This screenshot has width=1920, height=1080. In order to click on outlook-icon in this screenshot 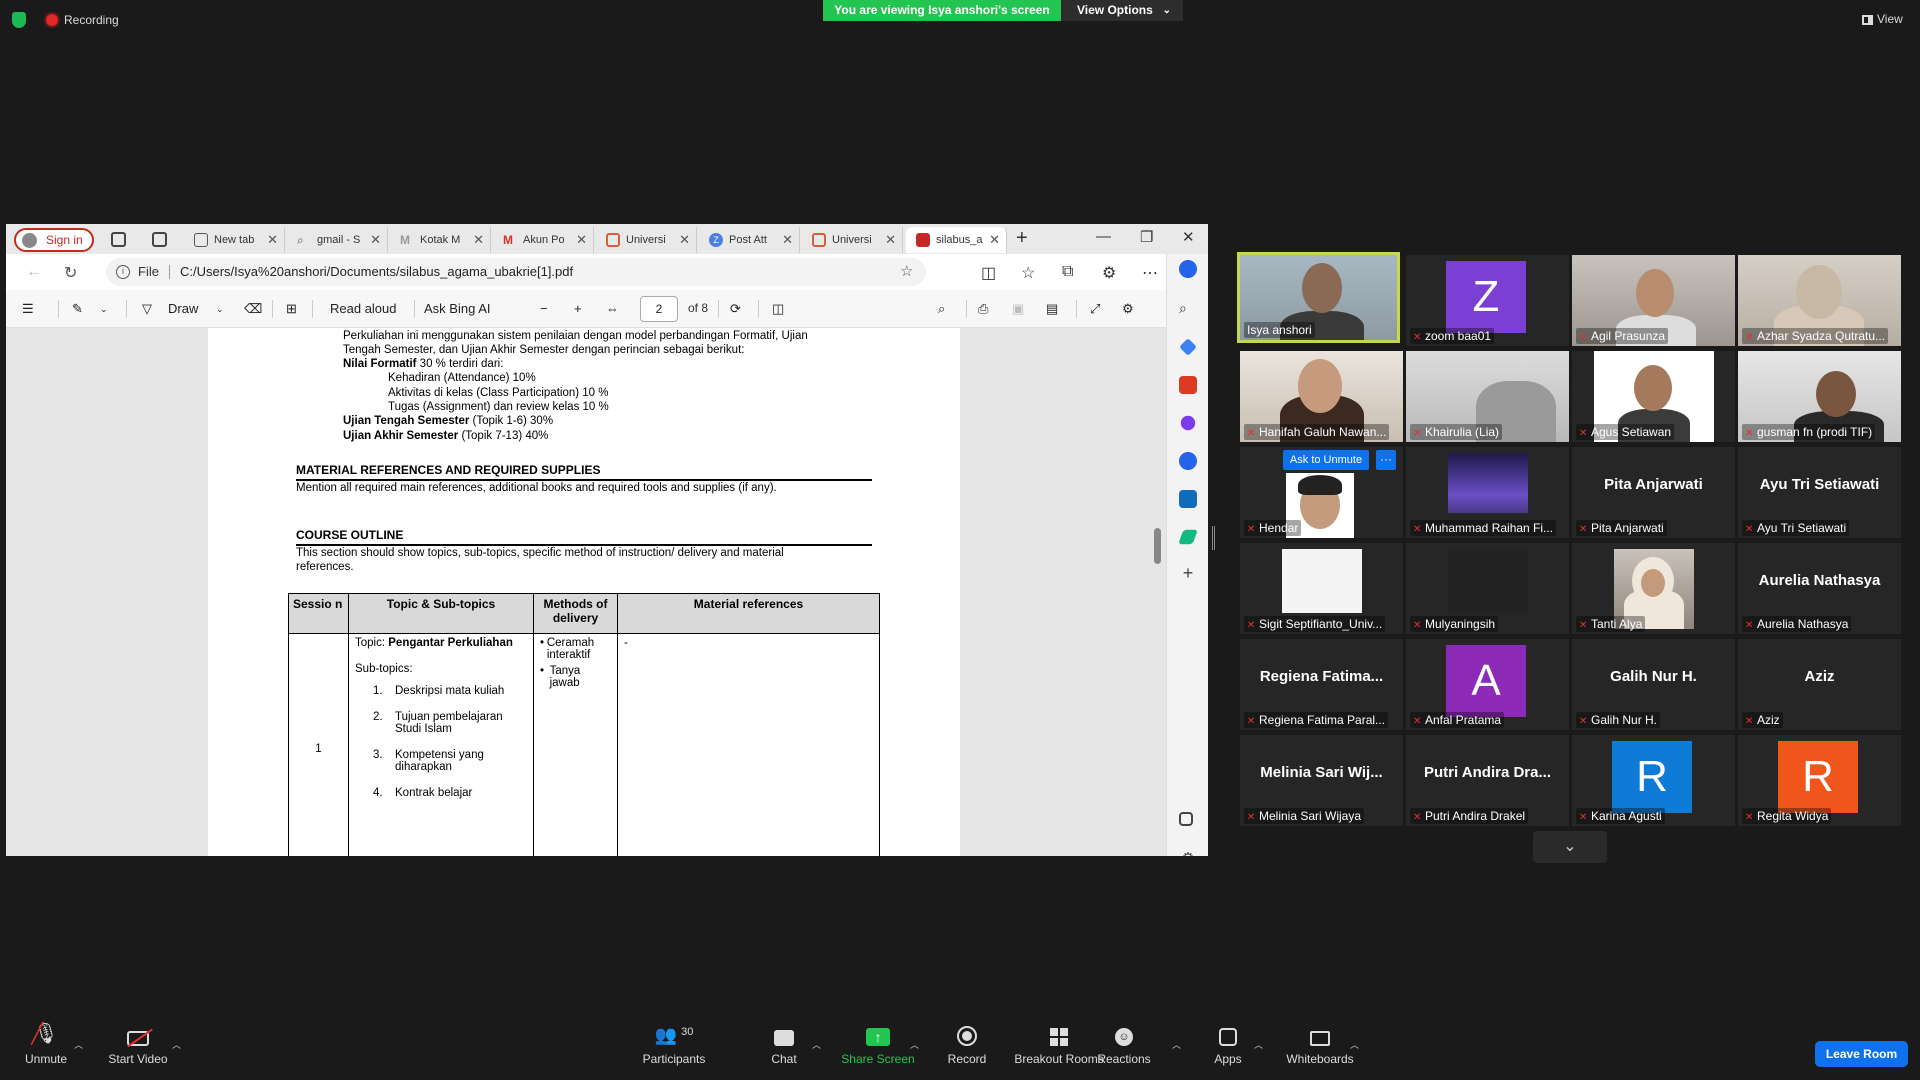, I will do `click(1188, 499)`.